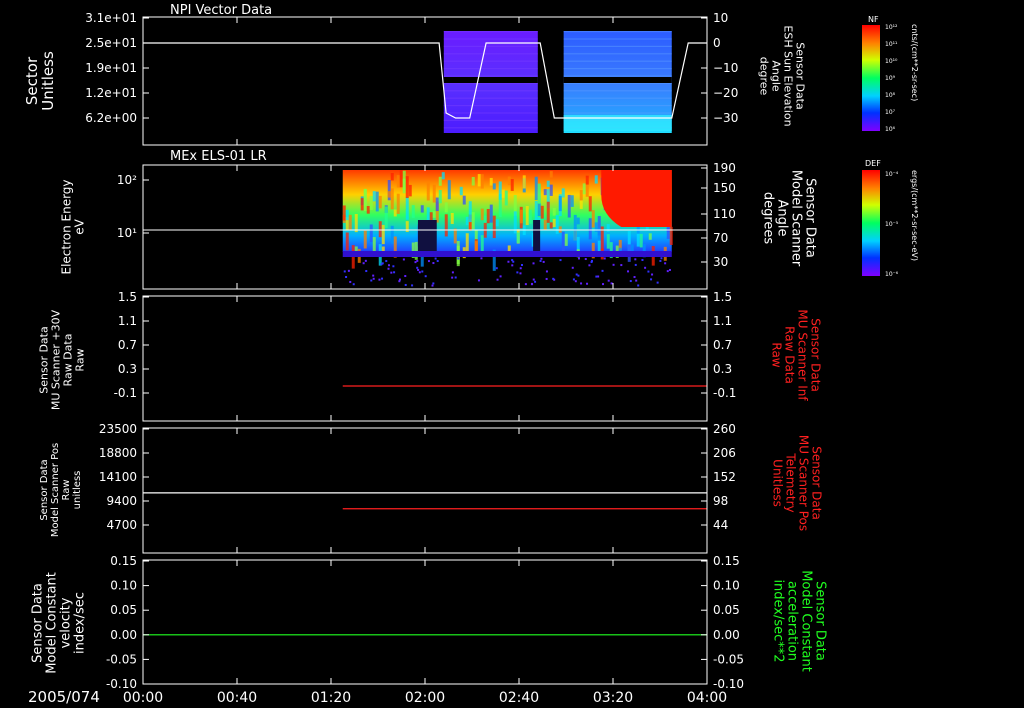  Describe the element at coordinates (218, 156) in the screenshot. I see `panel2-title: MEx ELS-01 LR` at that location.